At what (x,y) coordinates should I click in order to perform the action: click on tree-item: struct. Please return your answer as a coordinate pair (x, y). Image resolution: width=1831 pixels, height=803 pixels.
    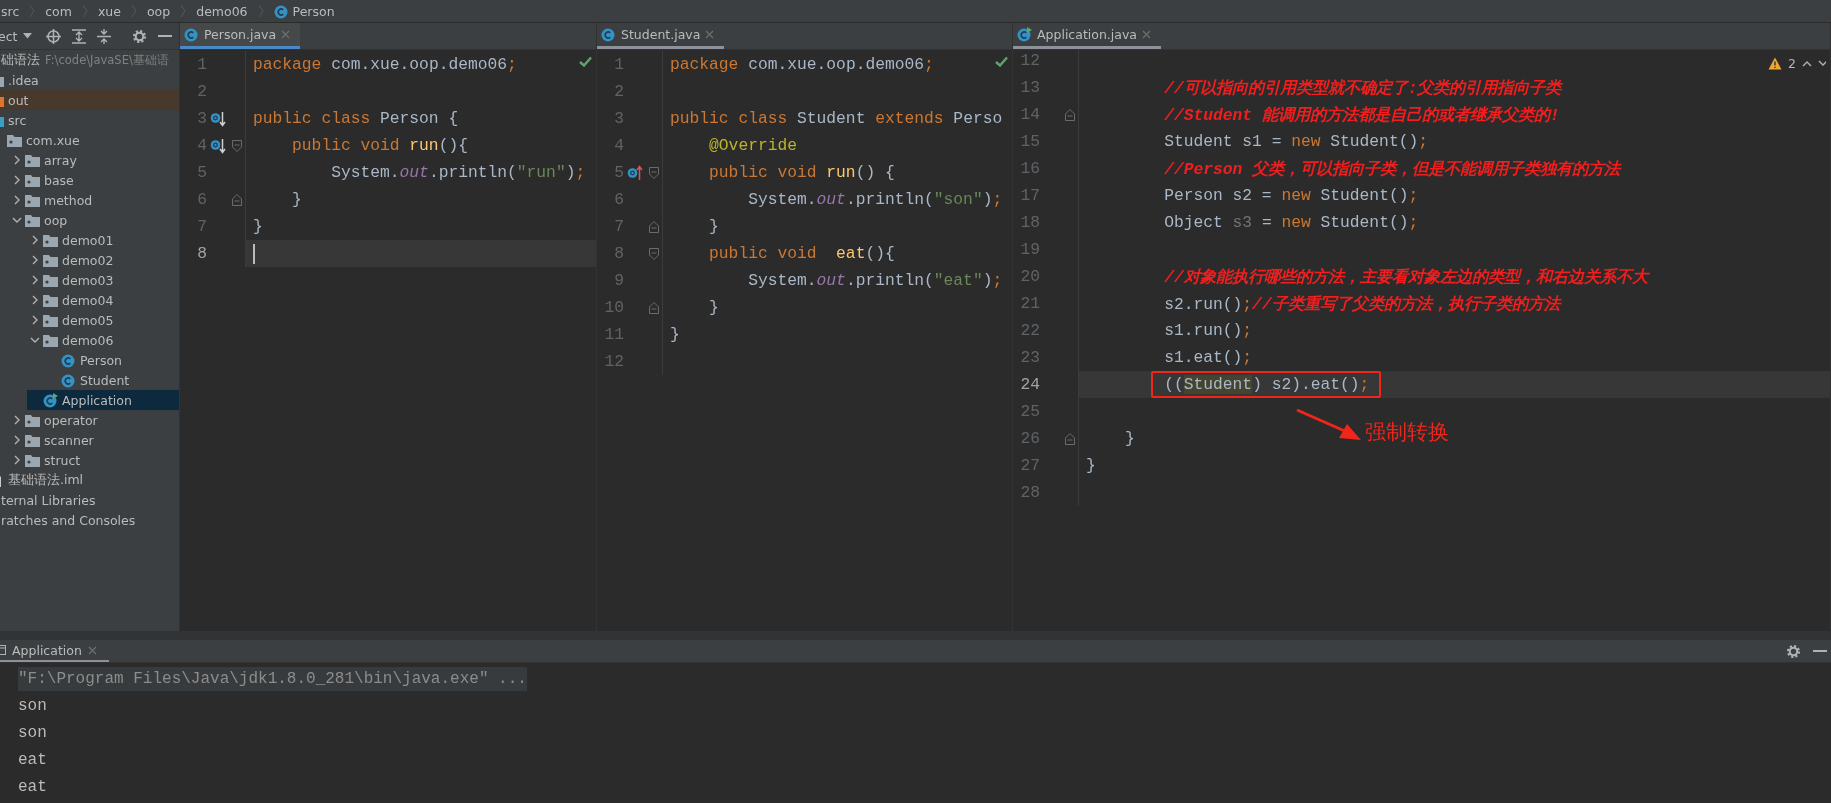
    Looking at the image, I should click on (62, 460).